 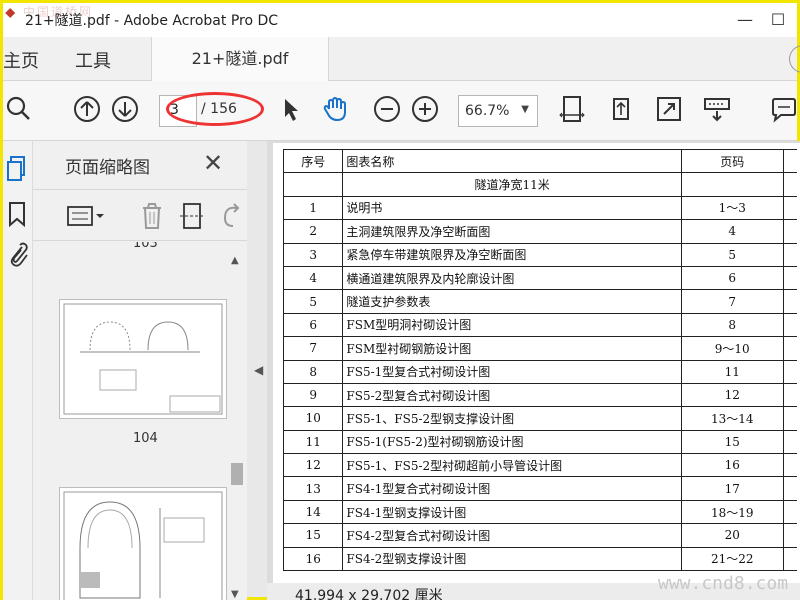 What do you see at coordinates (313, 301) in the screenshot?
I see `row-no: 5` at bounding box center [313, 301].